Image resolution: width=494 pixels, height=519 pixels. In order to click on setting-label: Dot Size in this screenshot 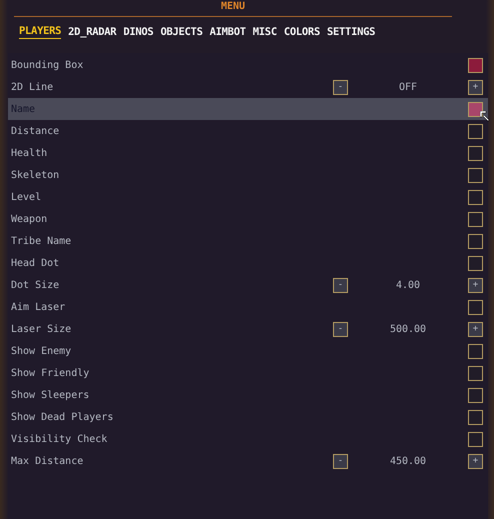, I will do `click(35, 285)`.